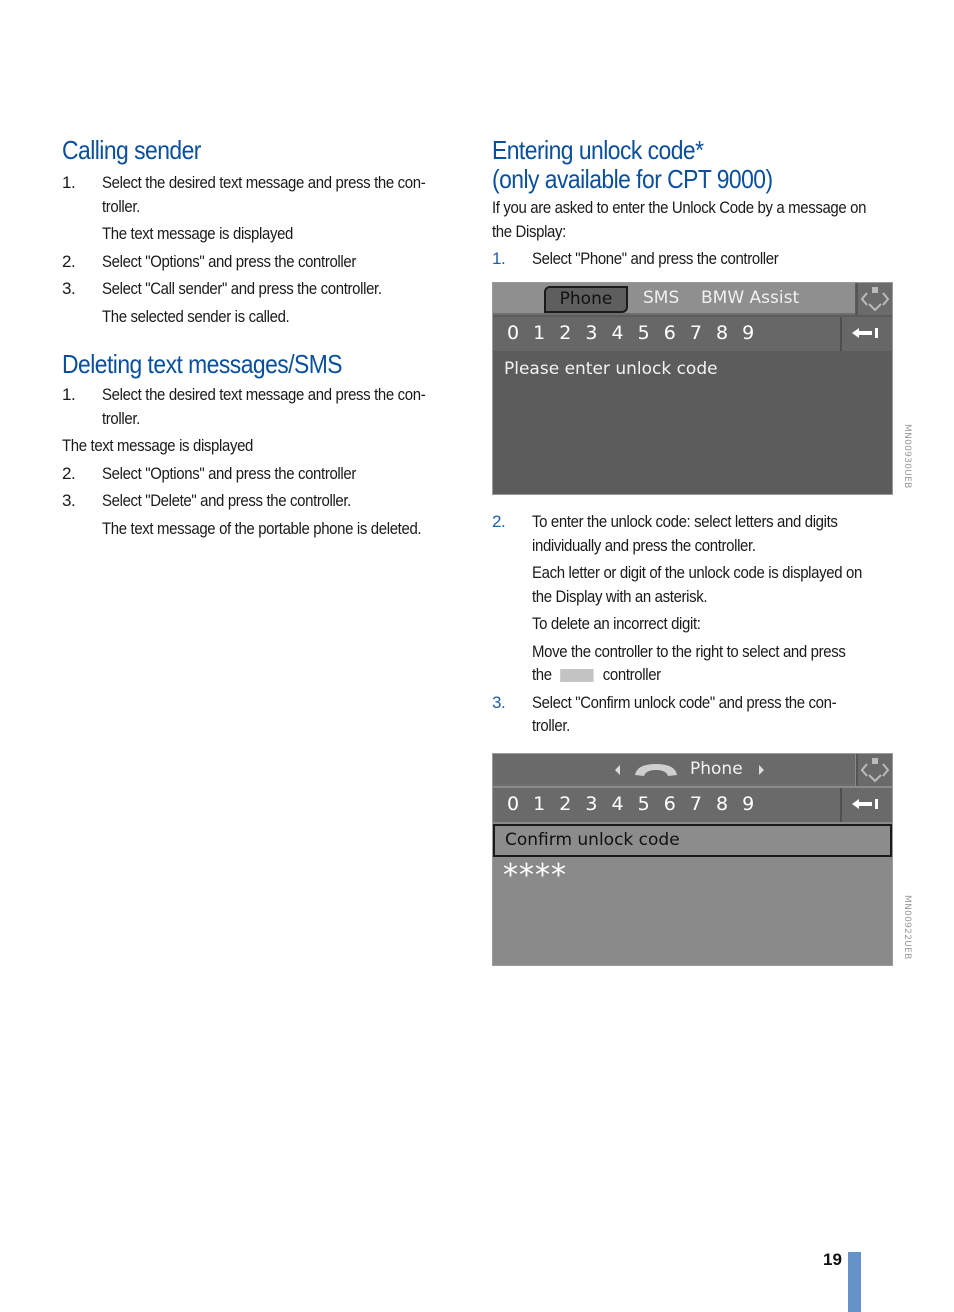 The image size is (954, 1312). What do you see at coordinates (655, 258) in the screenshot?
I see `step-text: Select "Phone" and press the controller` at bounding box center [655, 258].